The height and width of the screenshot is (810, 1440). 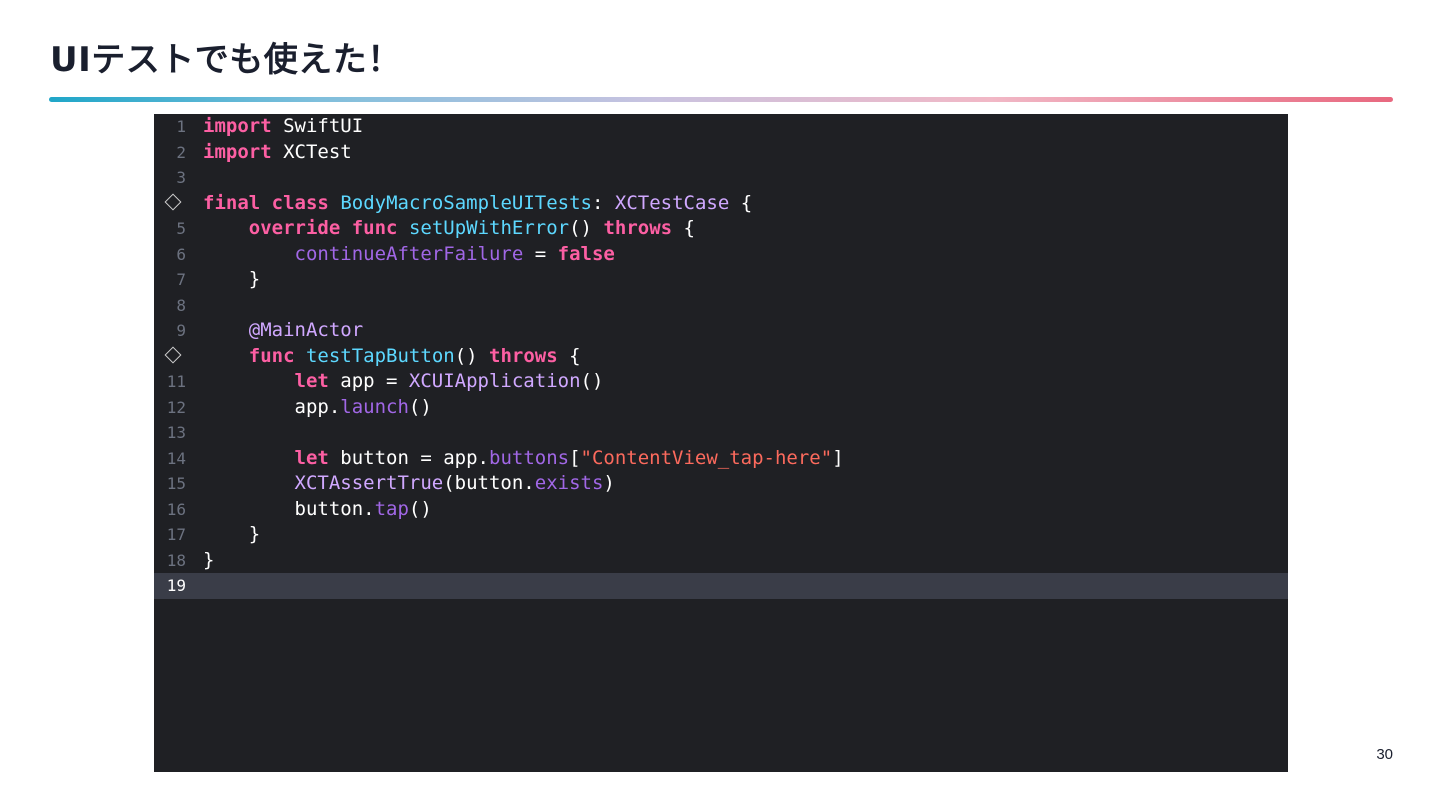 What do you see at coordinates (721, 586) in the screenshot?
I see `code-line: 19` at bounding box center [721, 586].